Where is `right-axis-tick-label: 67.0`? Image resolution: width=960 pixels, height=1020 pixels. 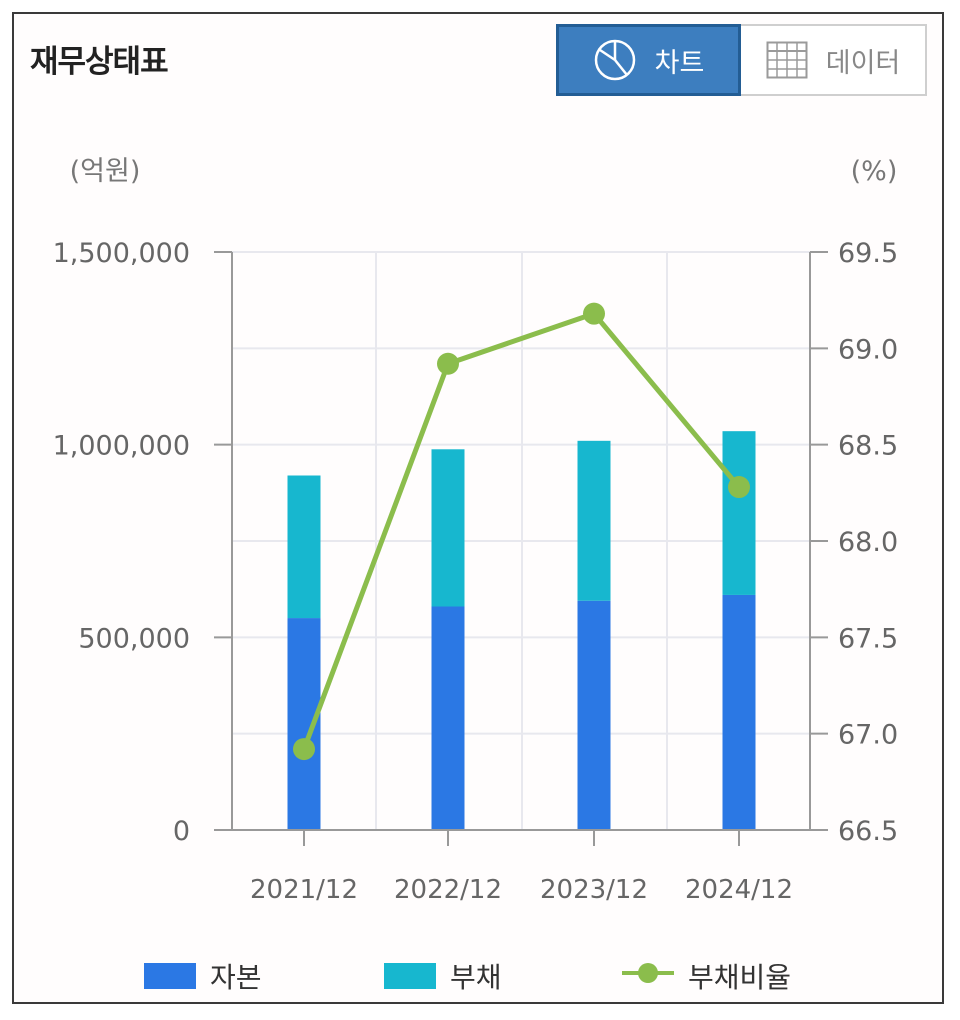
right-axis-tick-label: 67.0 is located at coordinates (868, 735).